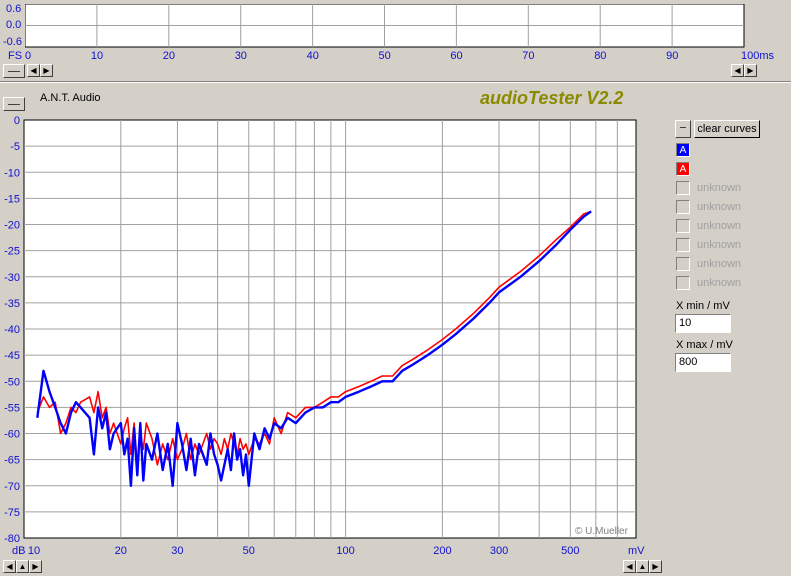  I want to click on y-tick-label: -35, so click(12, 304).